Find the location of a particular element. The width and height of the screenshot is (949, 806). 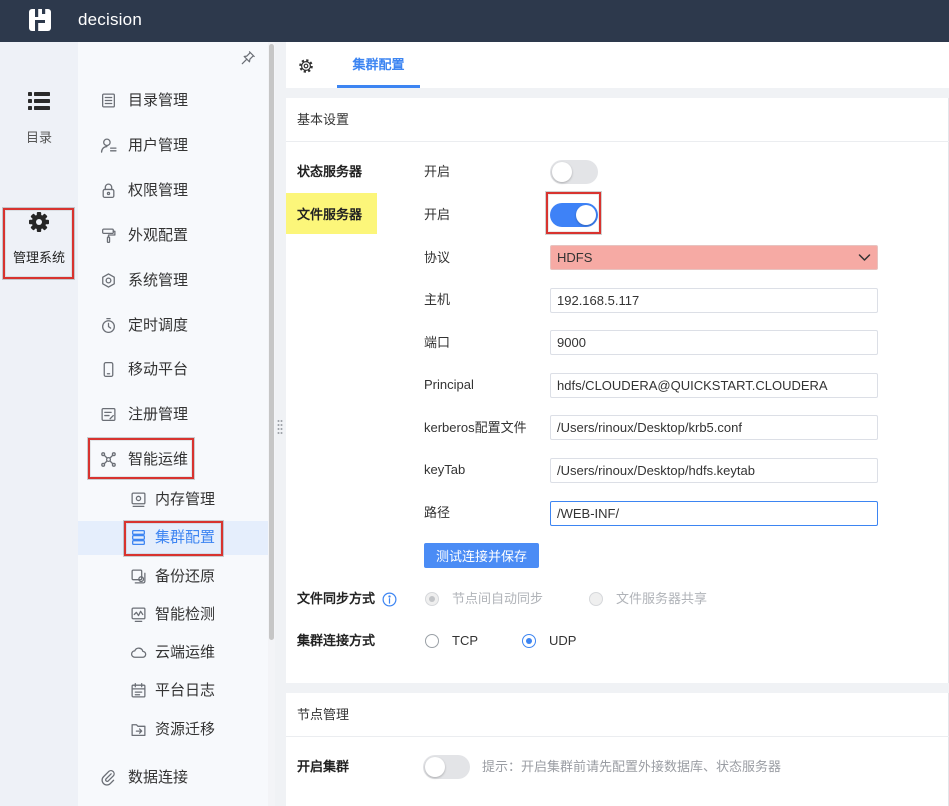

nav-primary-directory: 目录 is located at coordinates (39, 116).